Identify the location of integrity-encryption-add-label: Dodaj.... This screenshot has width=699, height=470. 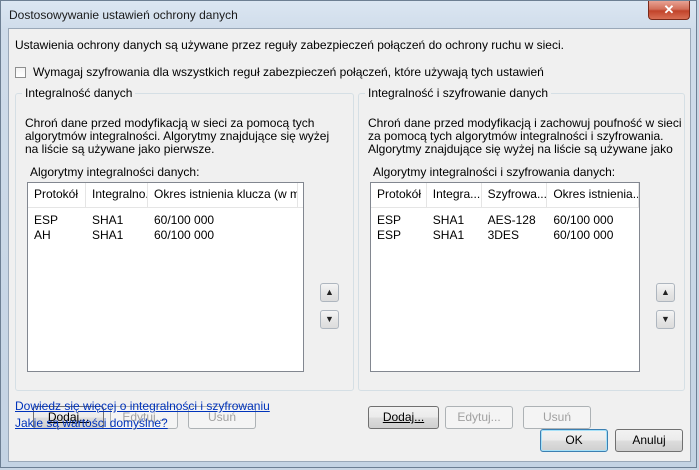
(403, 417).